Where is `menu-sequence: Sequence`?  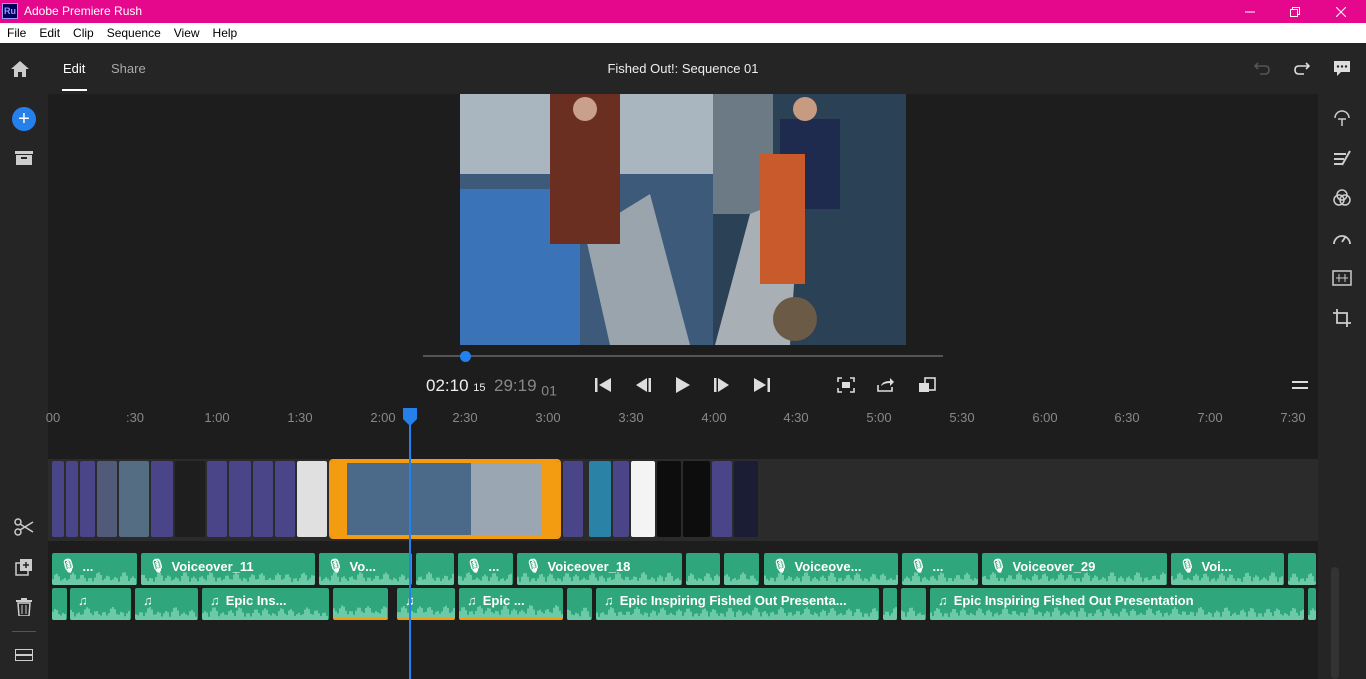 menu-sequence: Sequence is located at coordinates (134, 33).